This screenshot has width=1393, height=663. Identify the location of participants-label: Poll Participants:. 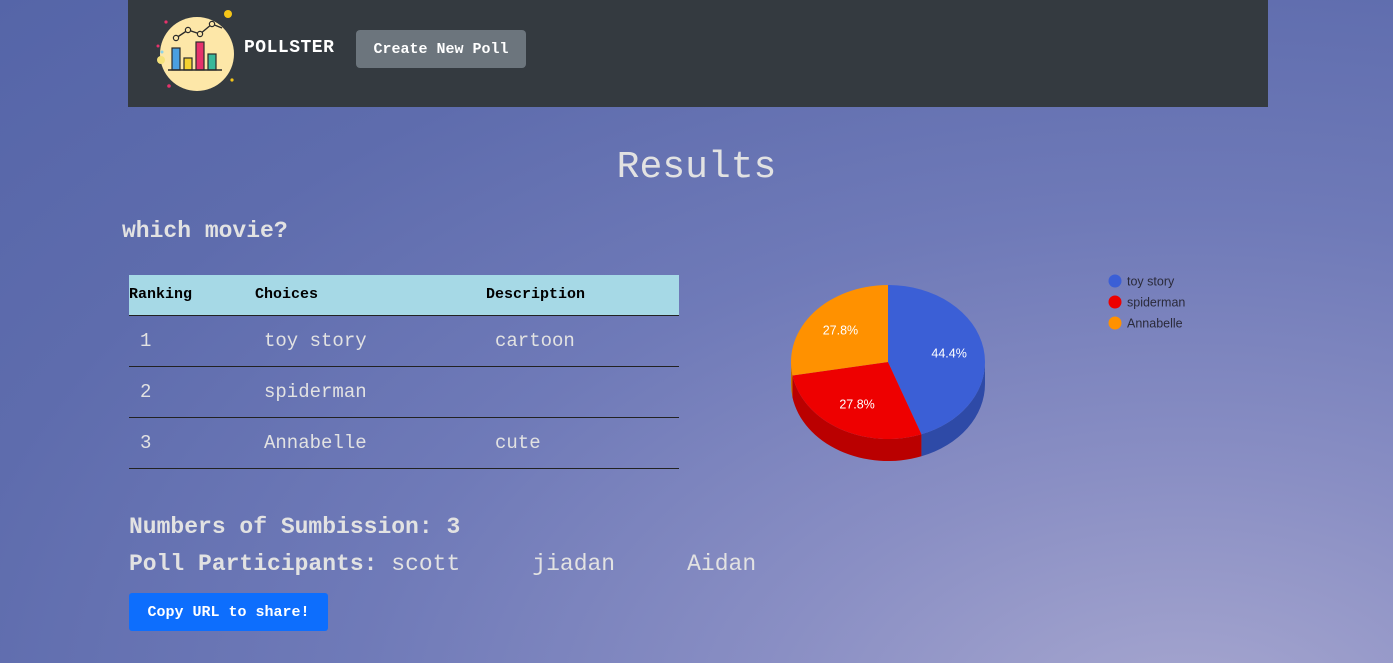
(253, 564).